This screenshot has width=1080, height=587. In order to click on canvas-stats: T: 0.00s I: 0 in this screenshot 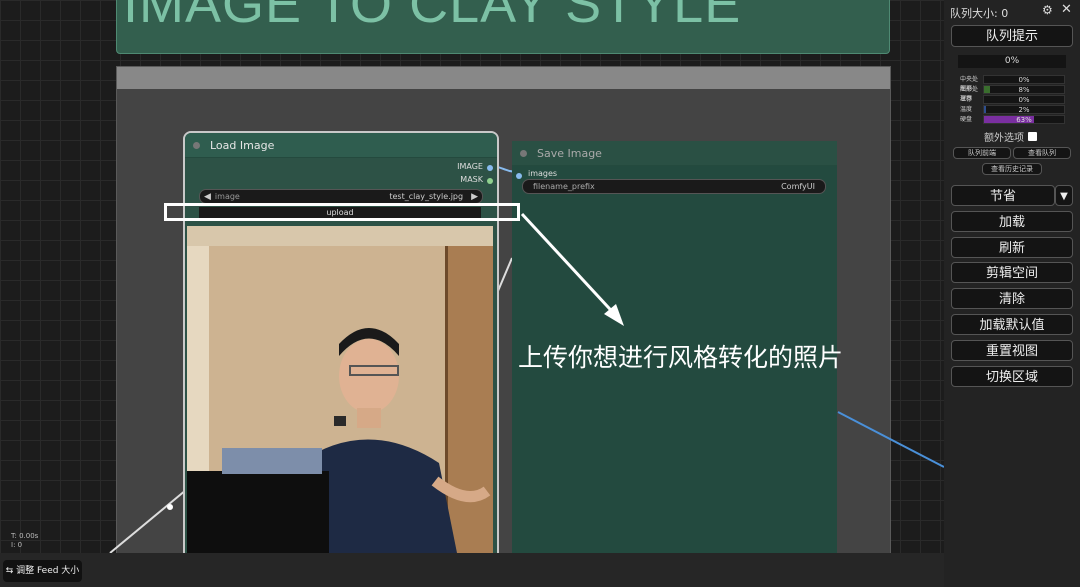, I will do `click(24, 541)`.